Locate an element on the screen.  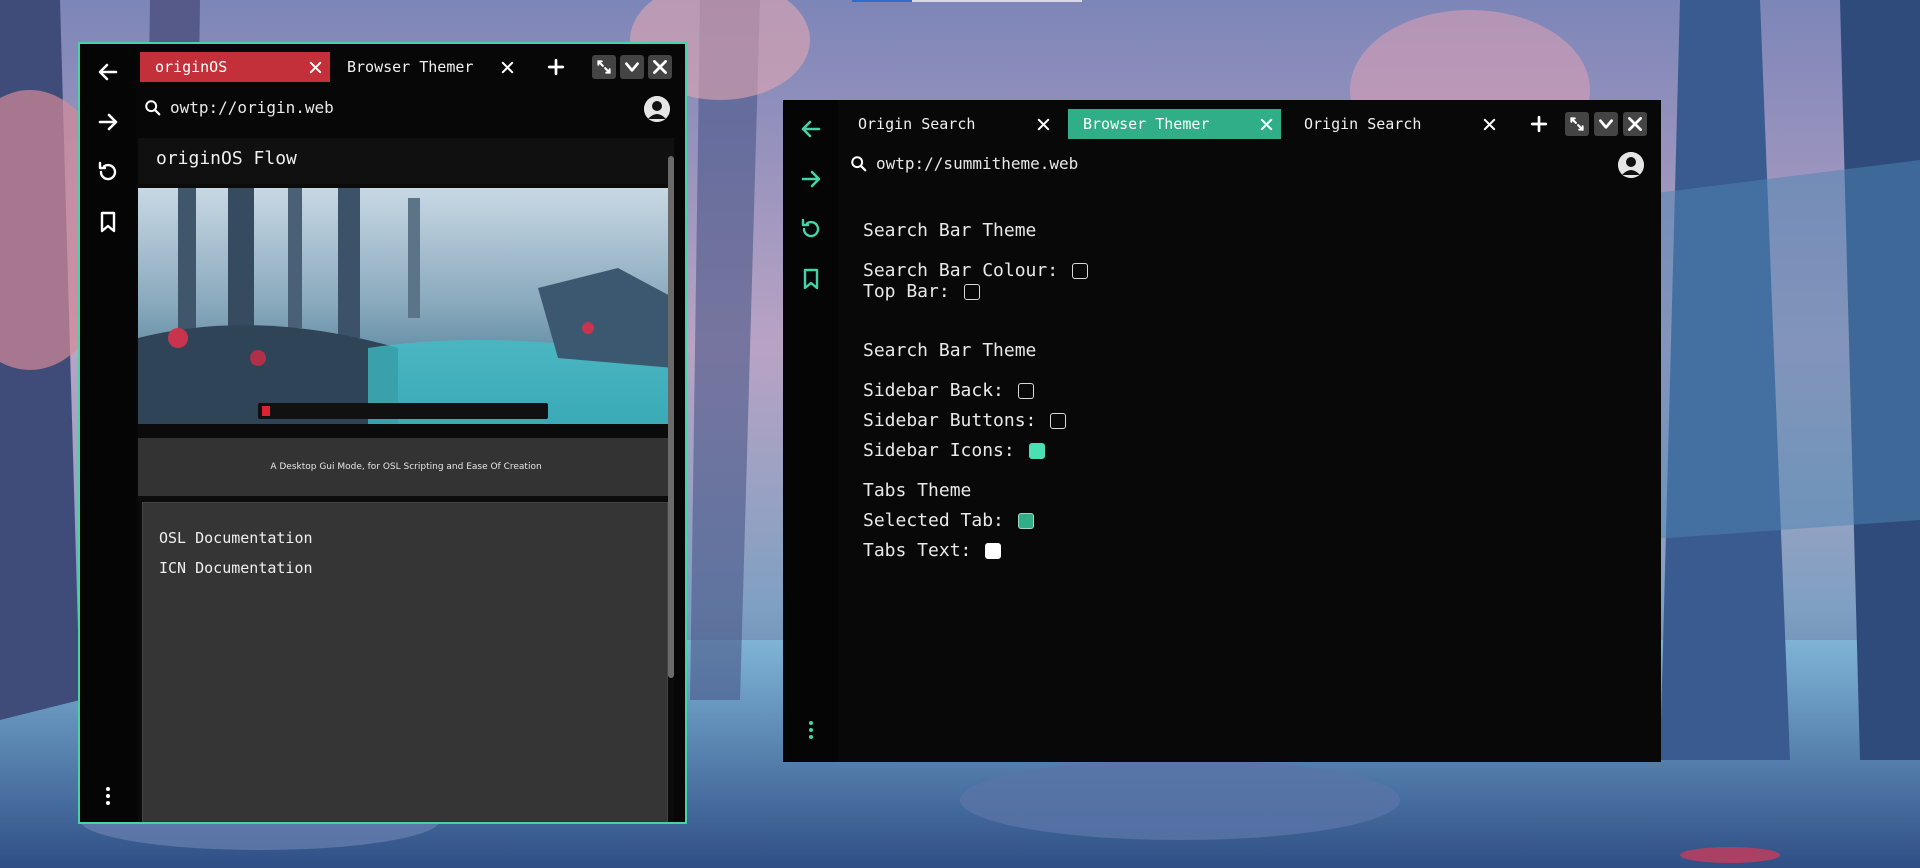
hero-screenshot-image is located at coordinates (406, 306).